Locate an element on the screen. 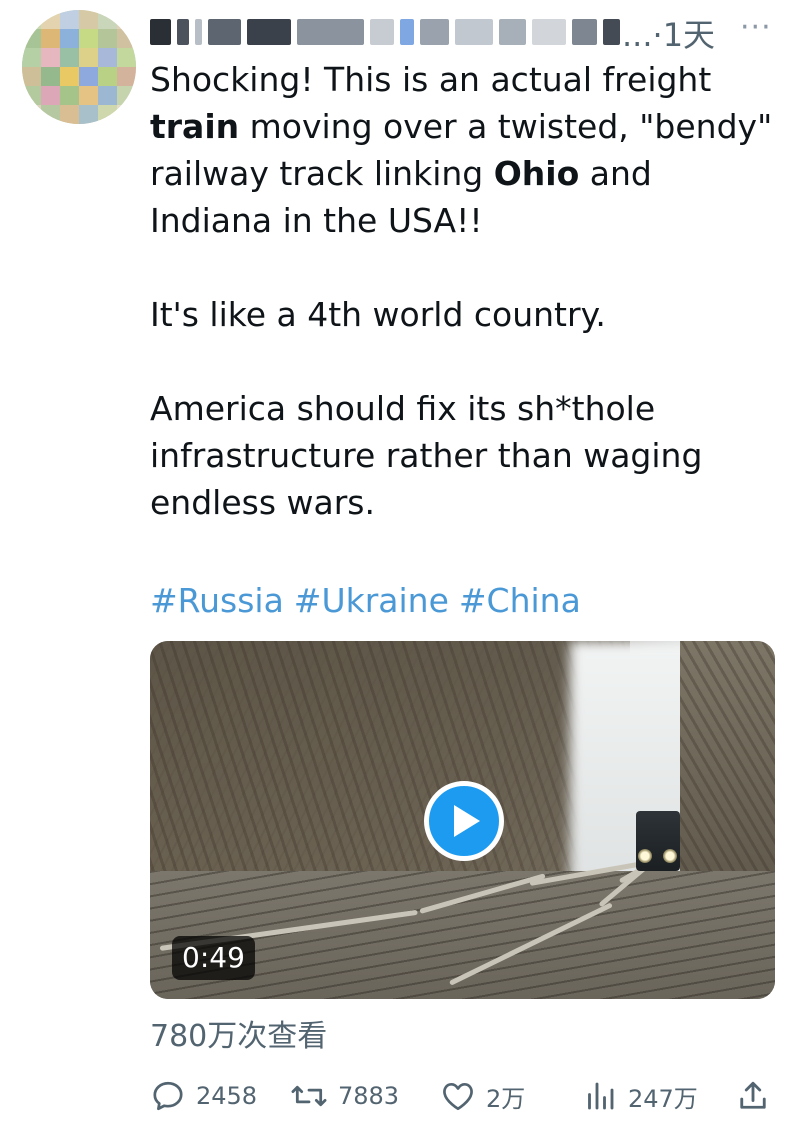  analytics-count: 247万 is located at coordinates (663, 1098).